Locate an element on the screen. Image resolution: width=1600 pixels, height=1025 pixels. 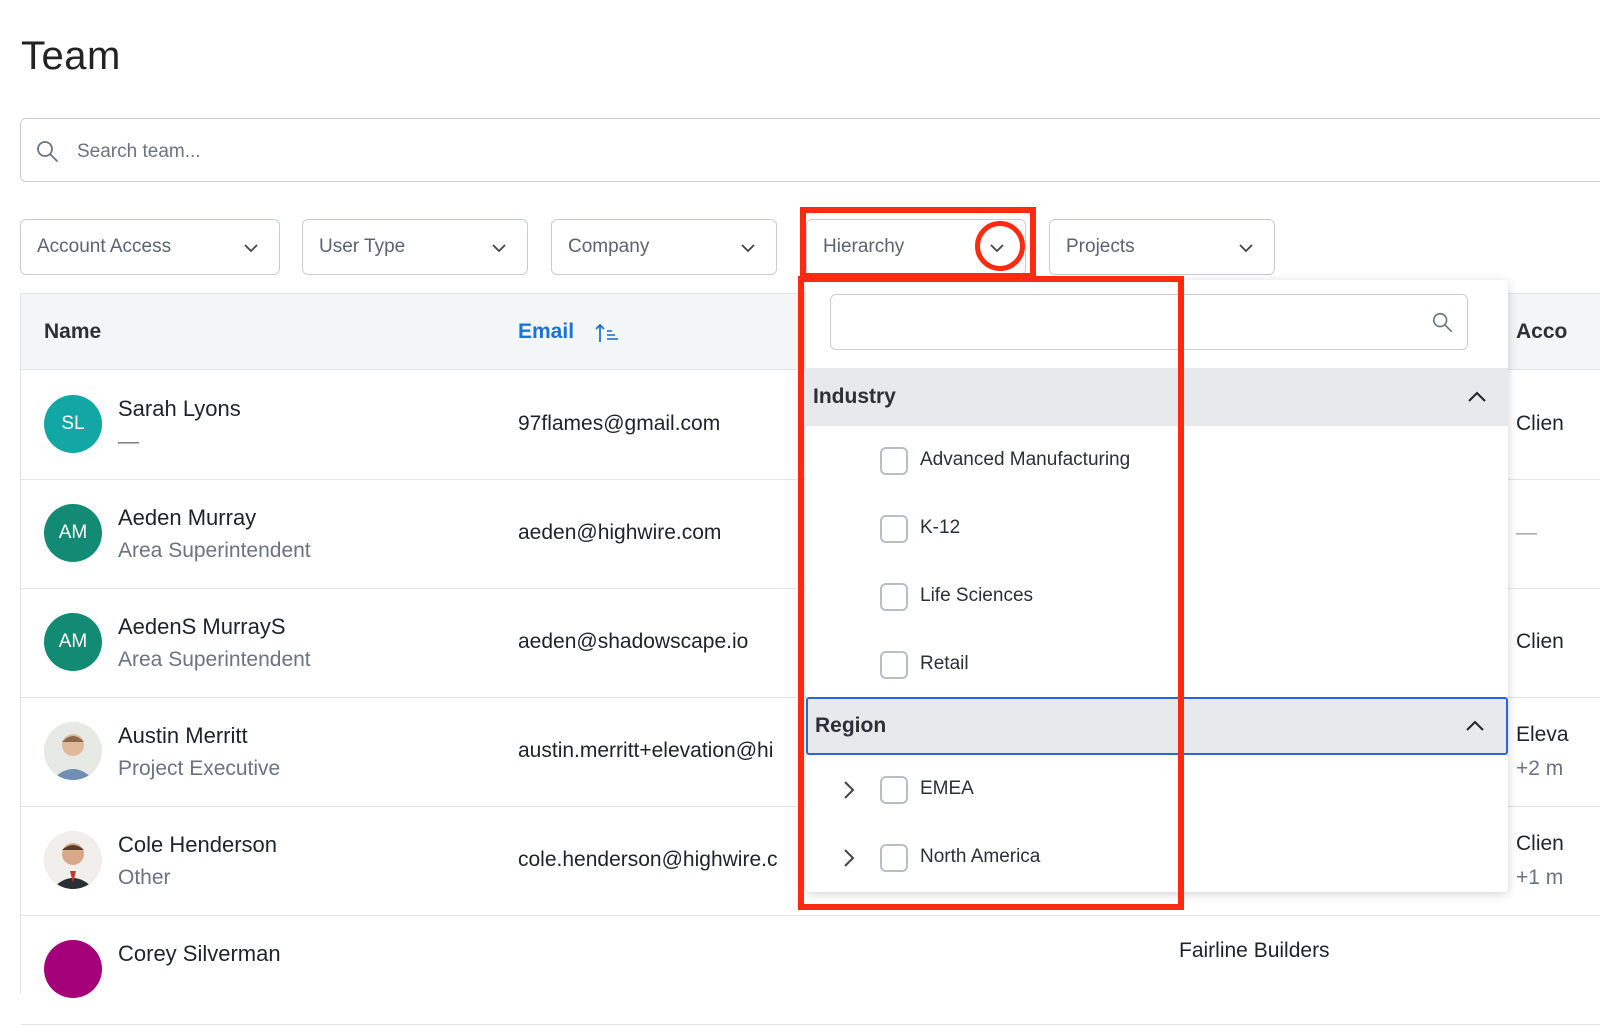
dropdown-search-input is located at coordinates (1125, 323).